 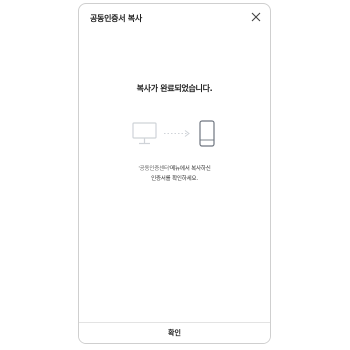 What do you see at coordinates (190, 169) in the screenshot?
I see `guide-line-1: 메뉴에서 복사하신` at bounding box center [190, 169].